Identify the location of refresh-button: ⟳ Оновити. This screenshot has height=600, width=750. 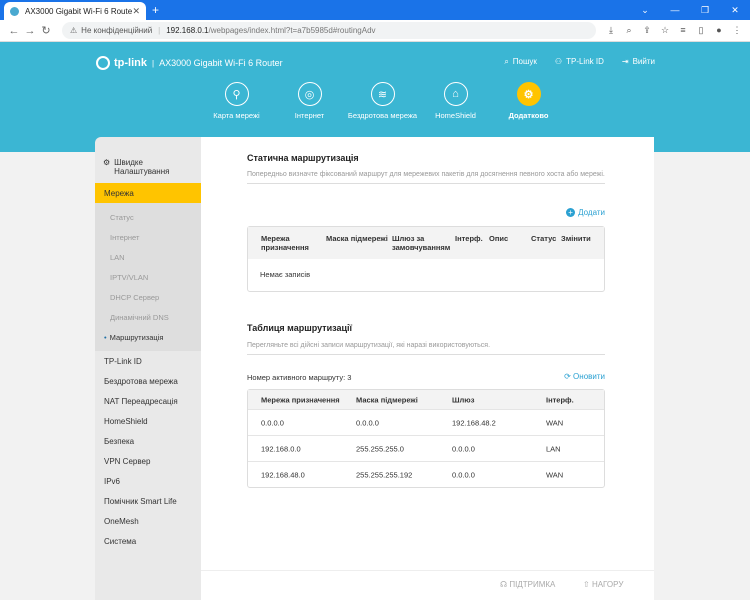
(584, 376).